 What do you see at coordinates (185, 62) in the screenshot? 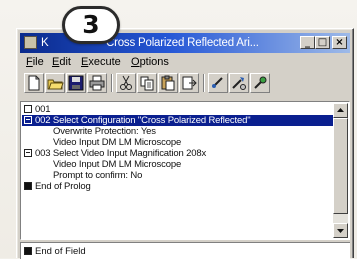
I see `menu-bar: File Edit Execute Options` at bounding box center [185, 62].